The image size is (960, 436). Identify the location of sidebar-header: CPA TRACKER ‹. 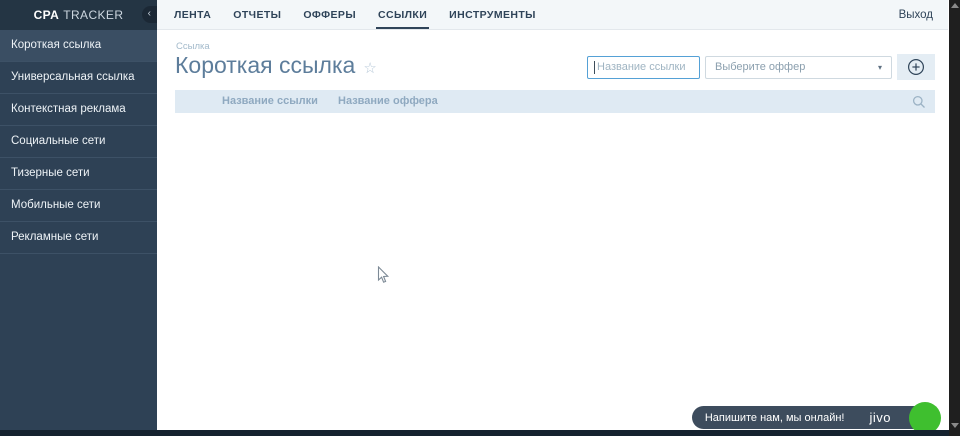
(78, 15).